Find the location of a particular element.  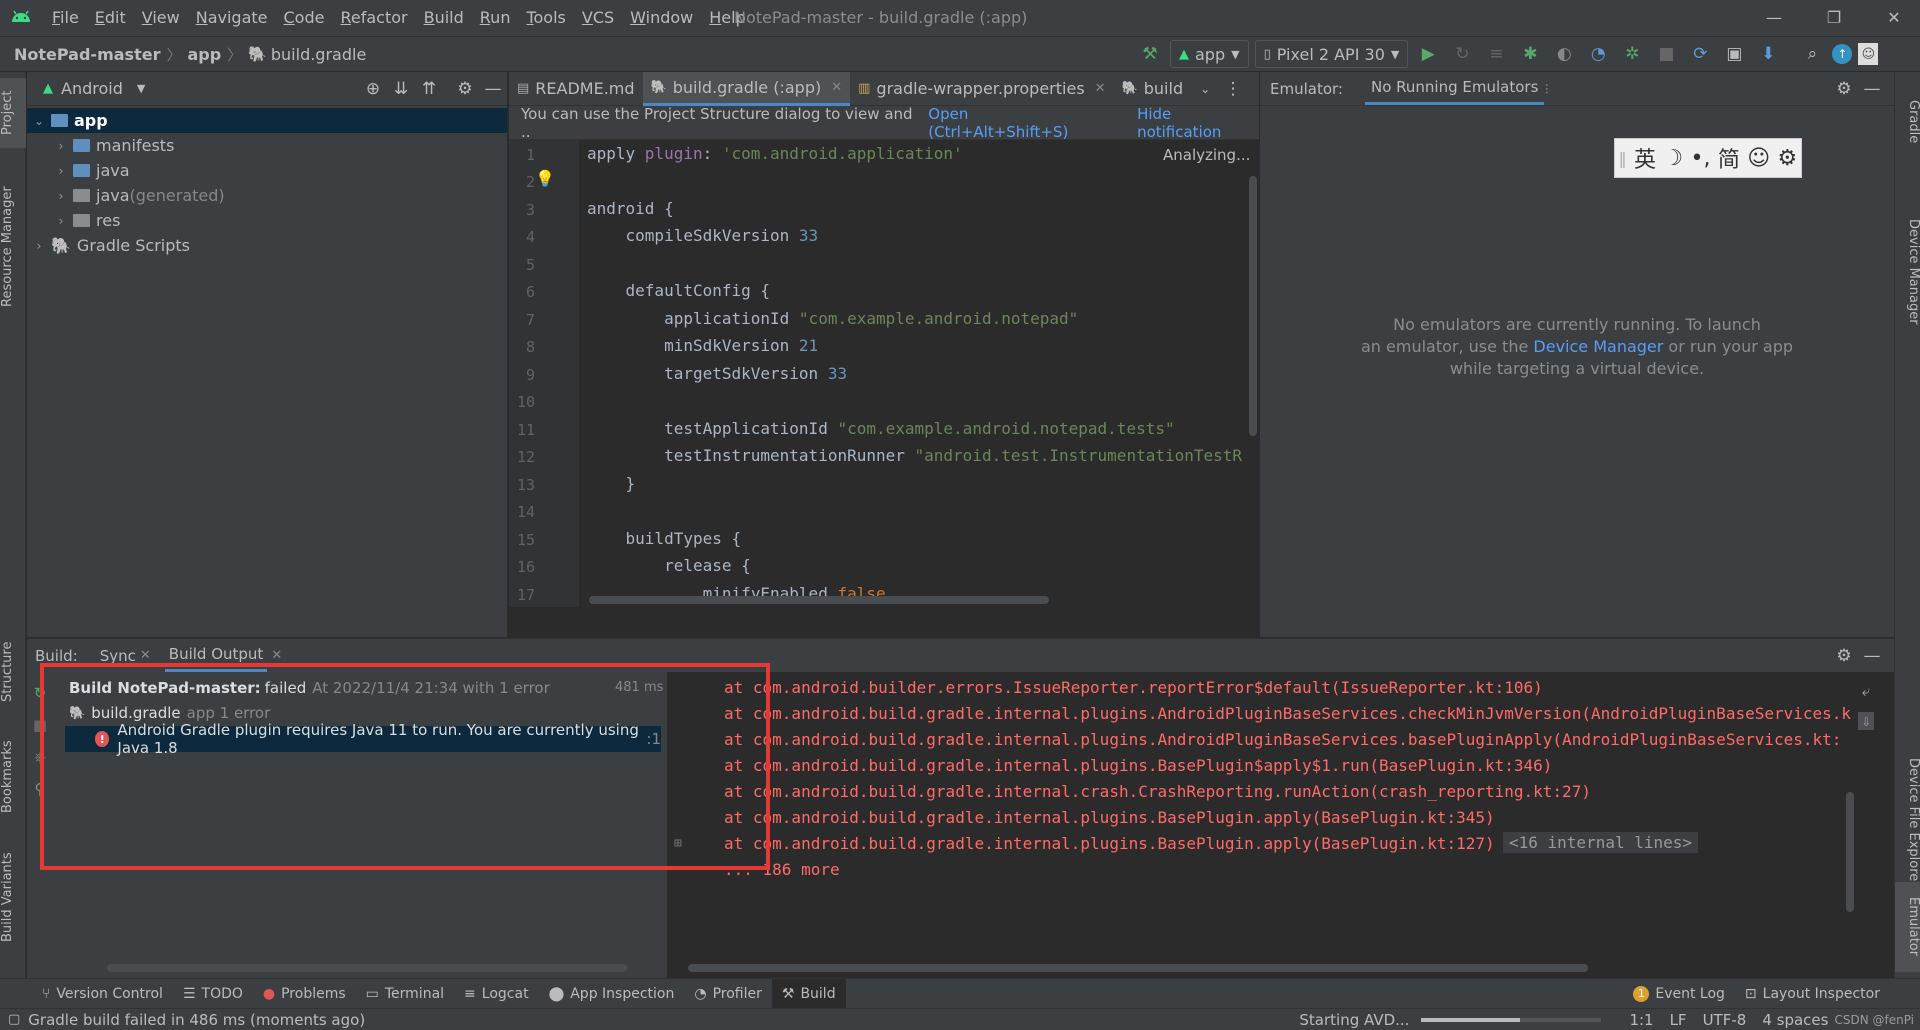

menu-code: Code is located at coordinates (304, 18).